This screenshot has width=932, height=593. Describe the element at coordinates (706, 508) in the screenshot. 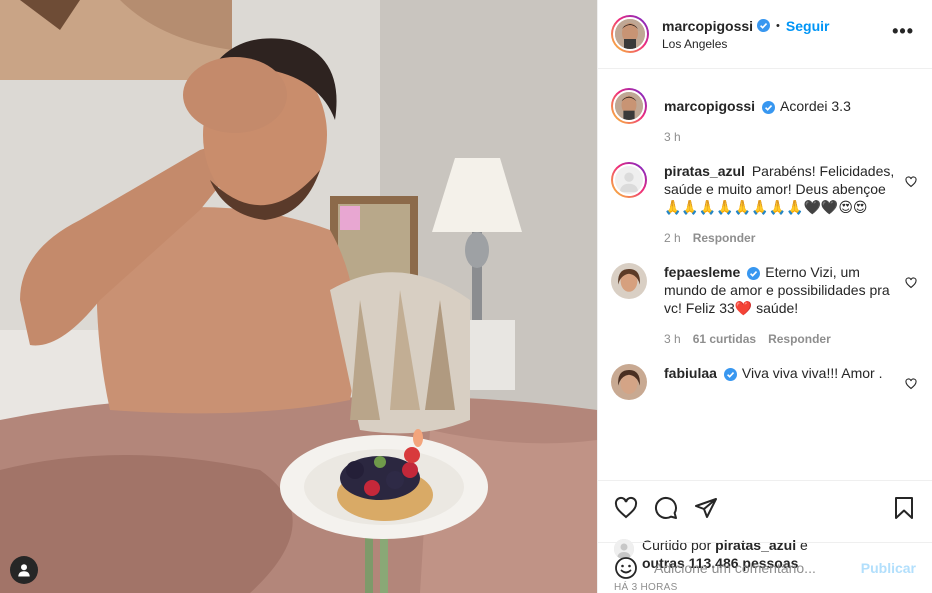

I see `share-paper-plane-icon` at that location.